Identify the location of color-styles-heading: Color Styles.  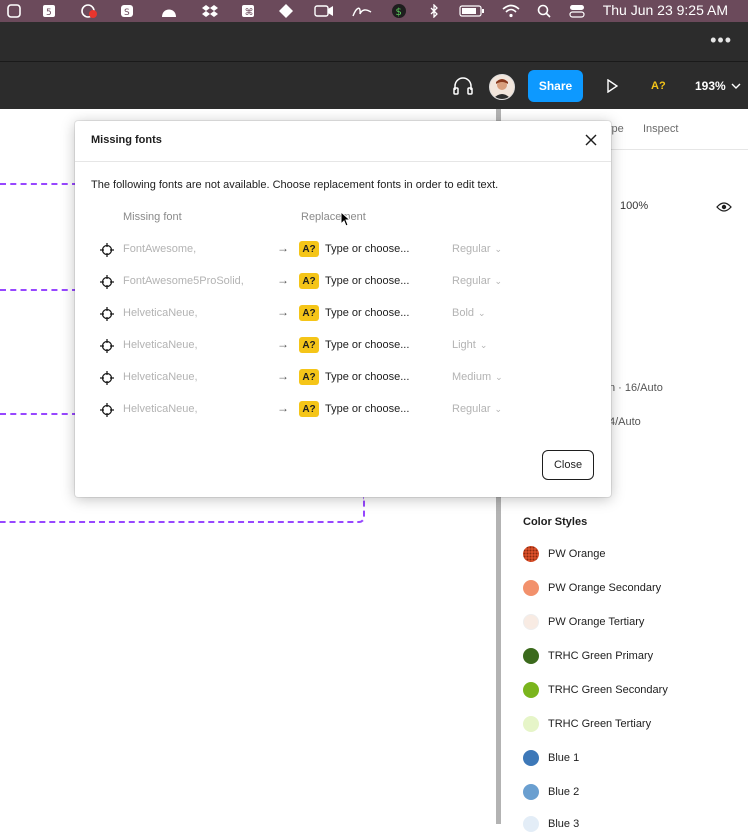
(555, 522).